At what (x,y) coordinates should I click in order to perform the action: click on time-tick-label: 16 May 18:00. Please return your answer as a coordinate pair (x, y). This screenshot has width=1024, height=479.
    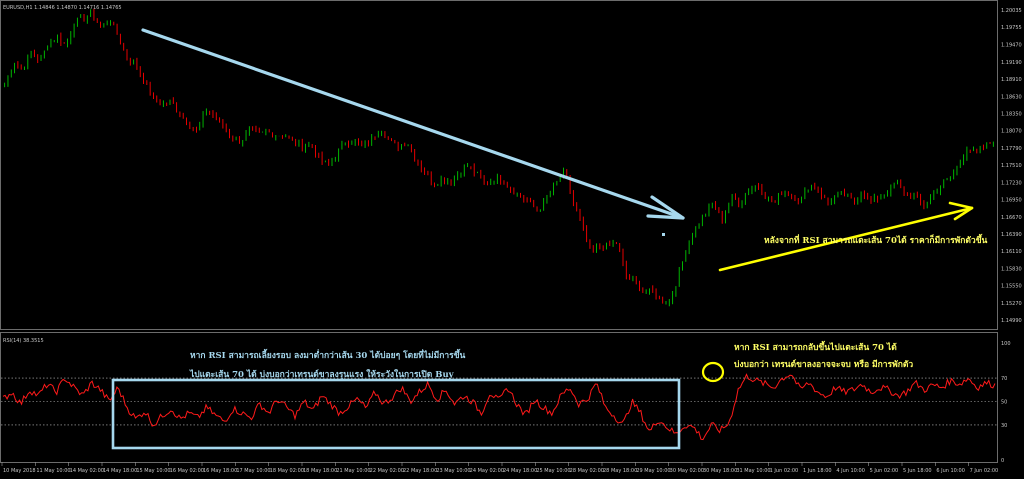
    Looking at the image, I should click on (220, 471).